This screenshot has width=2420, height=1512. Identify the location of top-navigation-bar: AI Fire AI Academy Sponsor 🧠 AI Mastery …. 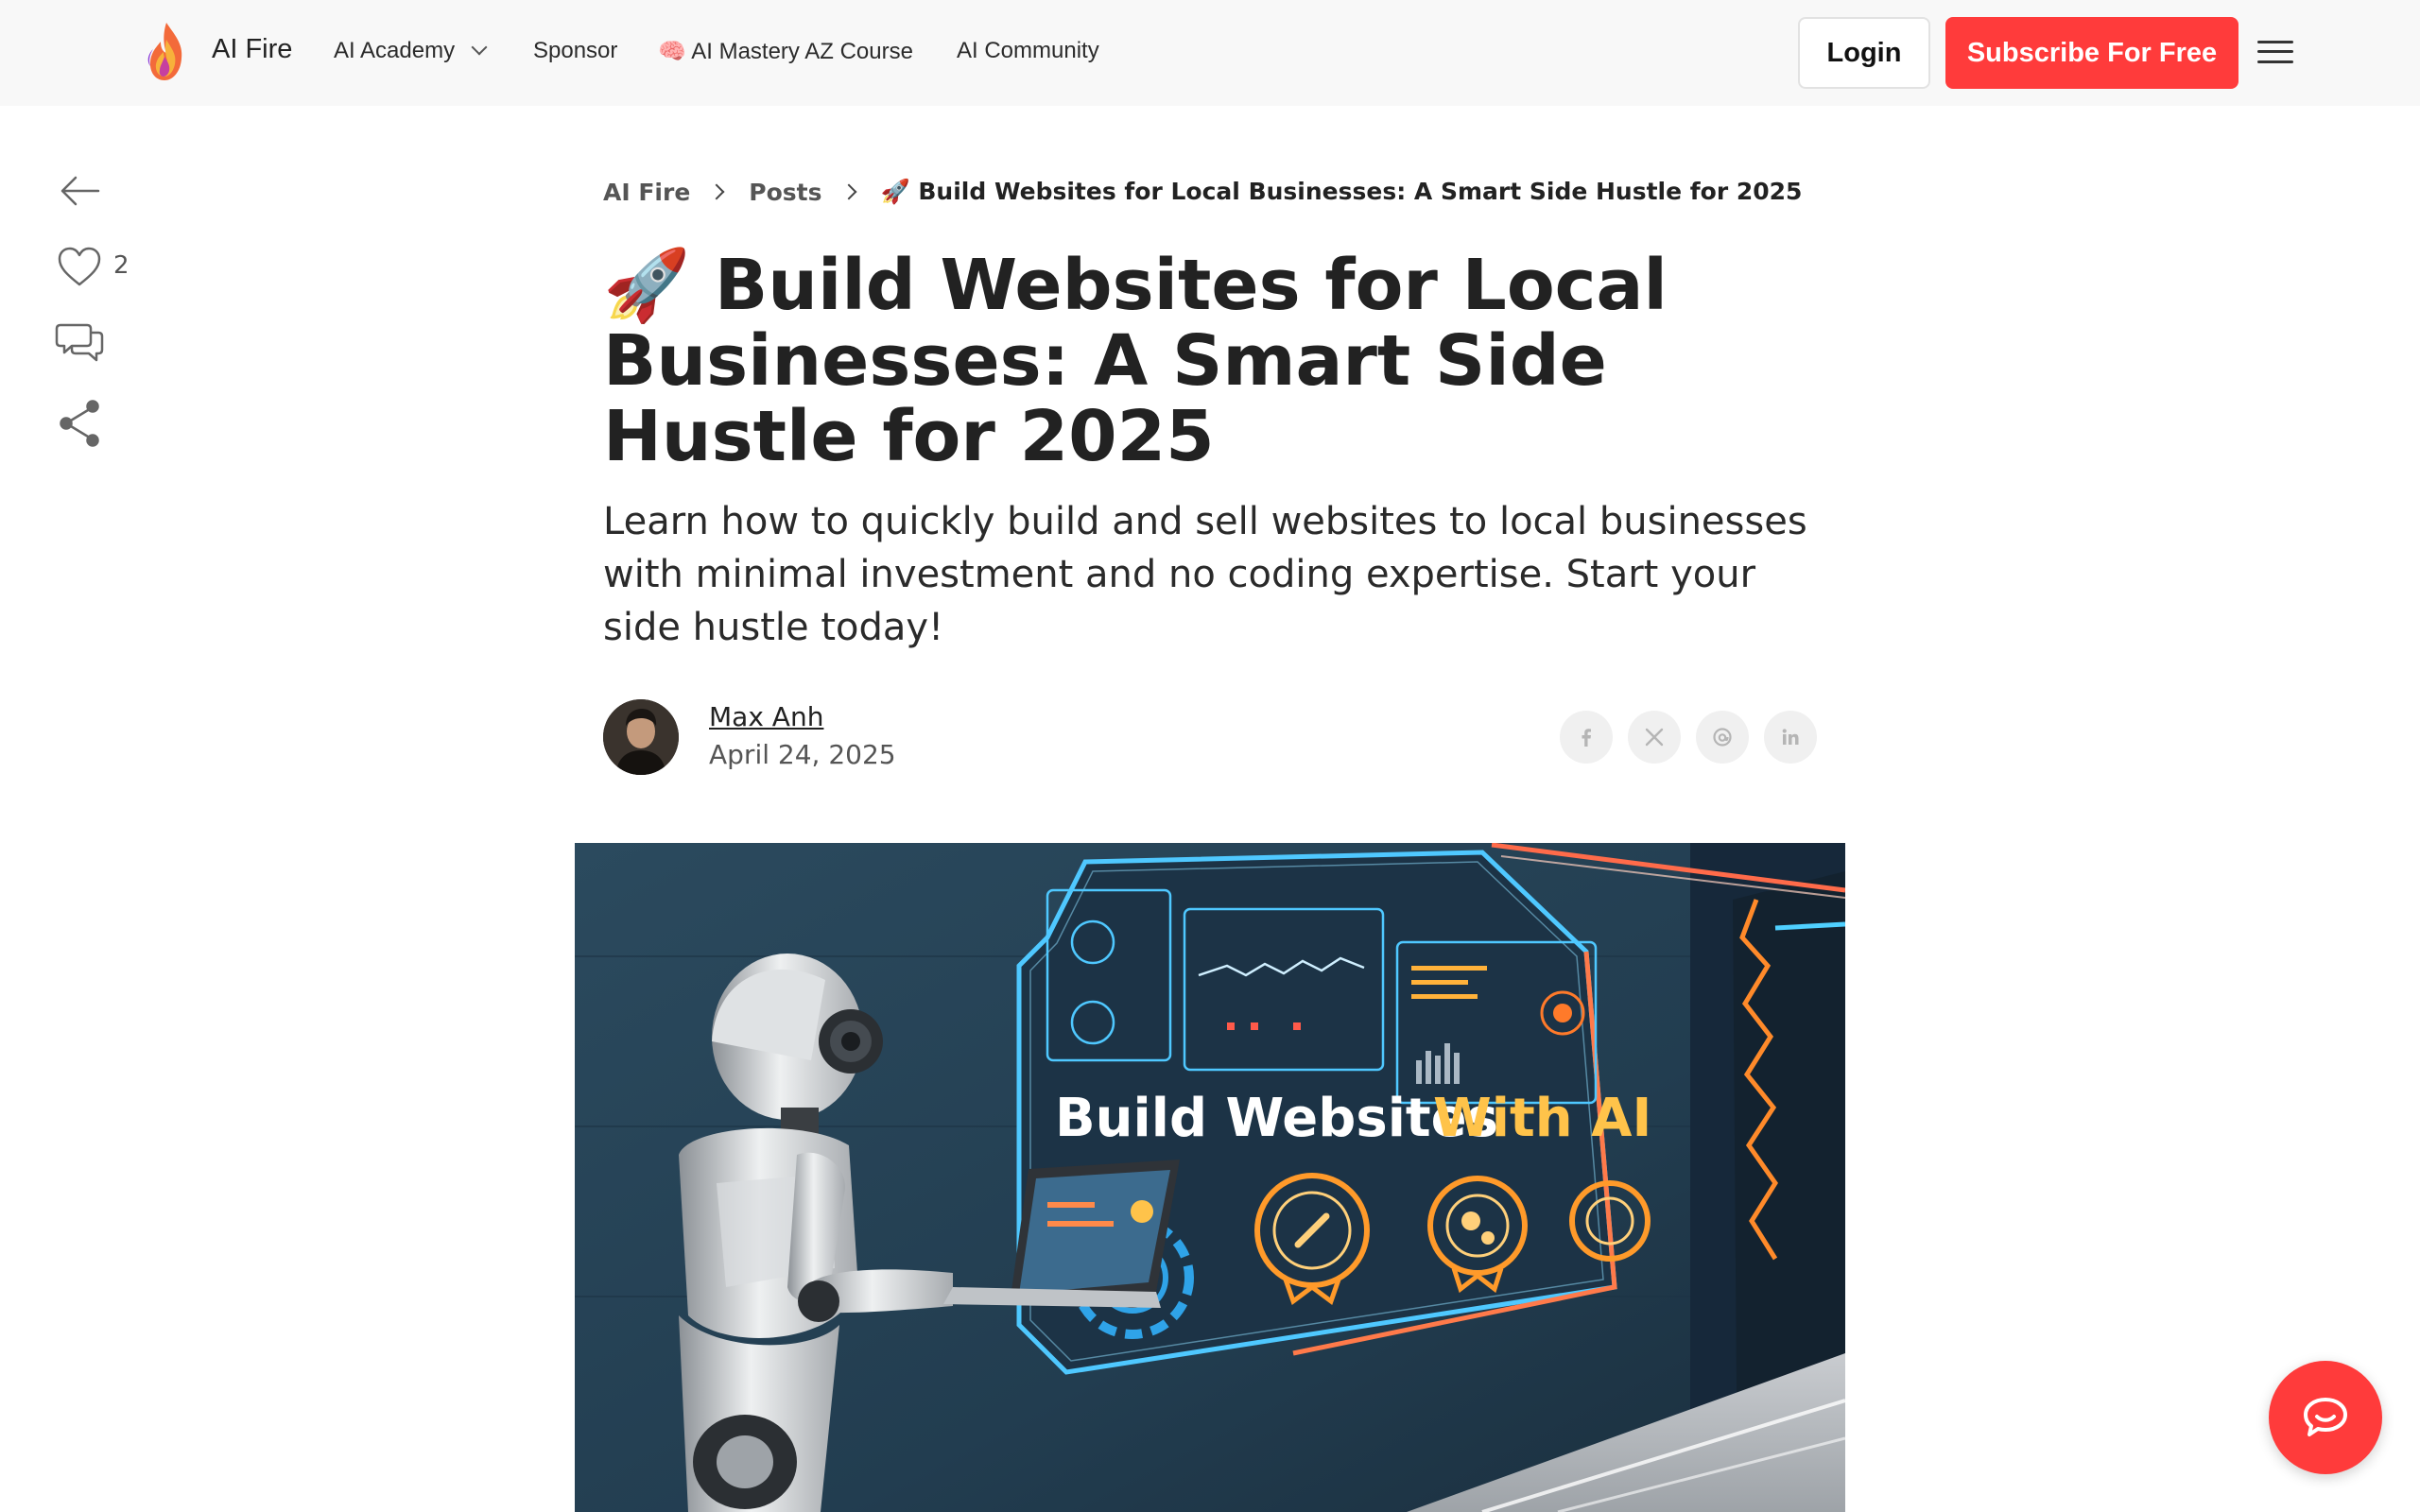
(1210, 53).